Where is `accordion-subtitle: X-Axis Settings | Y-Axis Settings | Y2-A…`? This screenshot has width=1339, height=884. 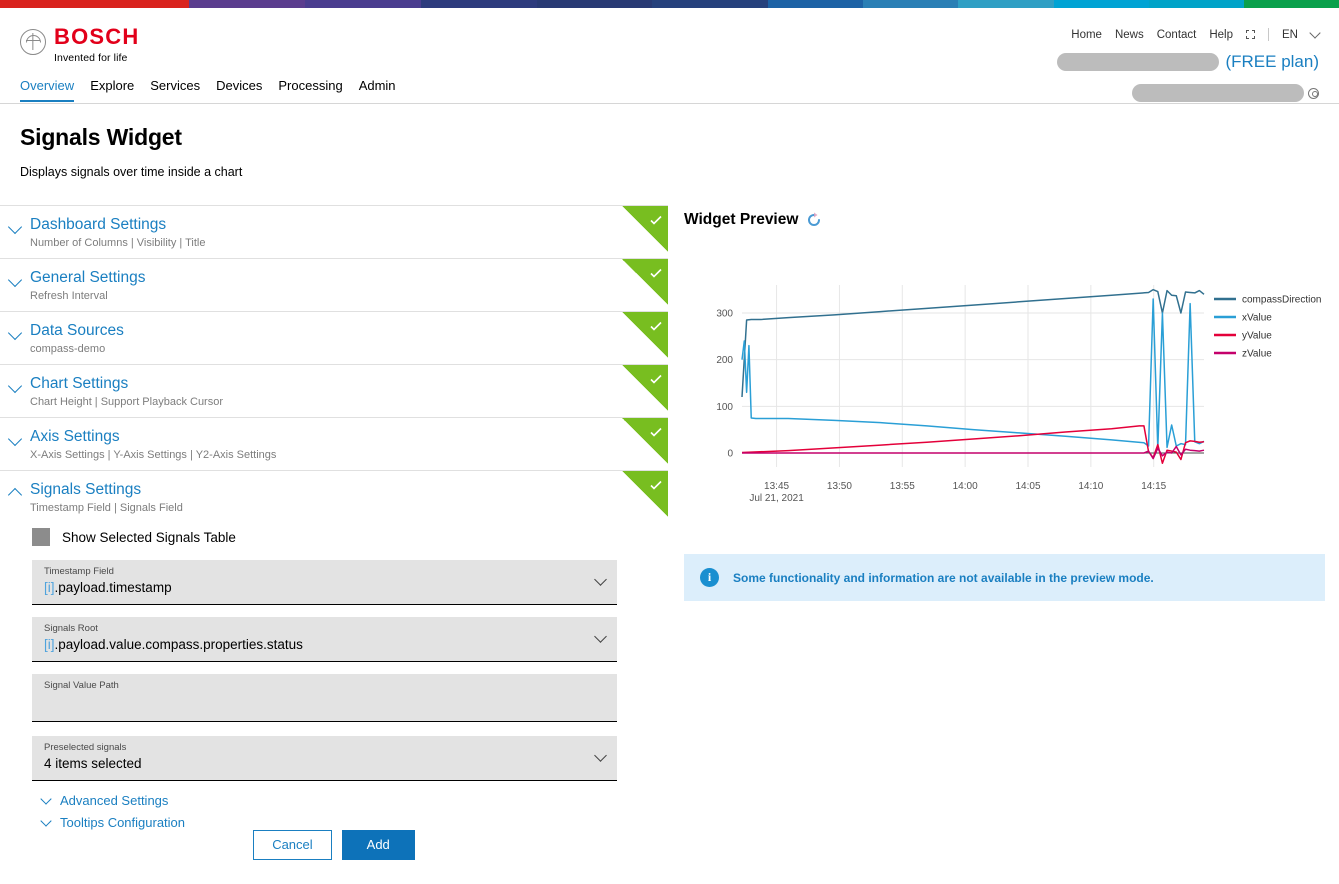 accordion-subtitle: X-Axis Settings | Y-Axis Settings | Y2-A… is located at coordinates (153, 455).